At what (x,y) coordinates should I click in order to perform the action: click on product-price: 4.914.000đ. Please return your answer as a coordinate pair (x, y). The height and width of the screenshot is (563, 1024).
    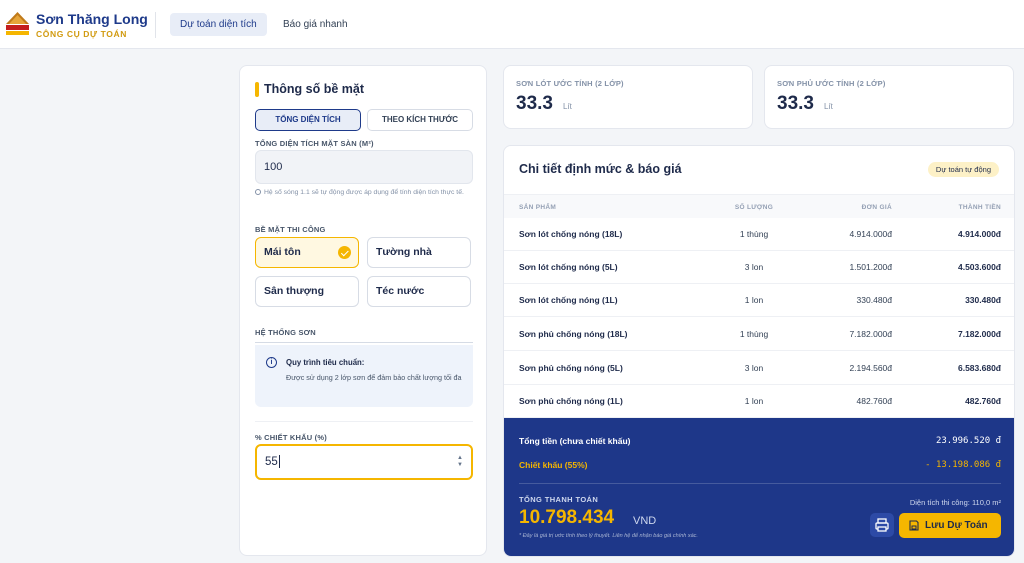
    Looking at the image, I should click on (870, 234).